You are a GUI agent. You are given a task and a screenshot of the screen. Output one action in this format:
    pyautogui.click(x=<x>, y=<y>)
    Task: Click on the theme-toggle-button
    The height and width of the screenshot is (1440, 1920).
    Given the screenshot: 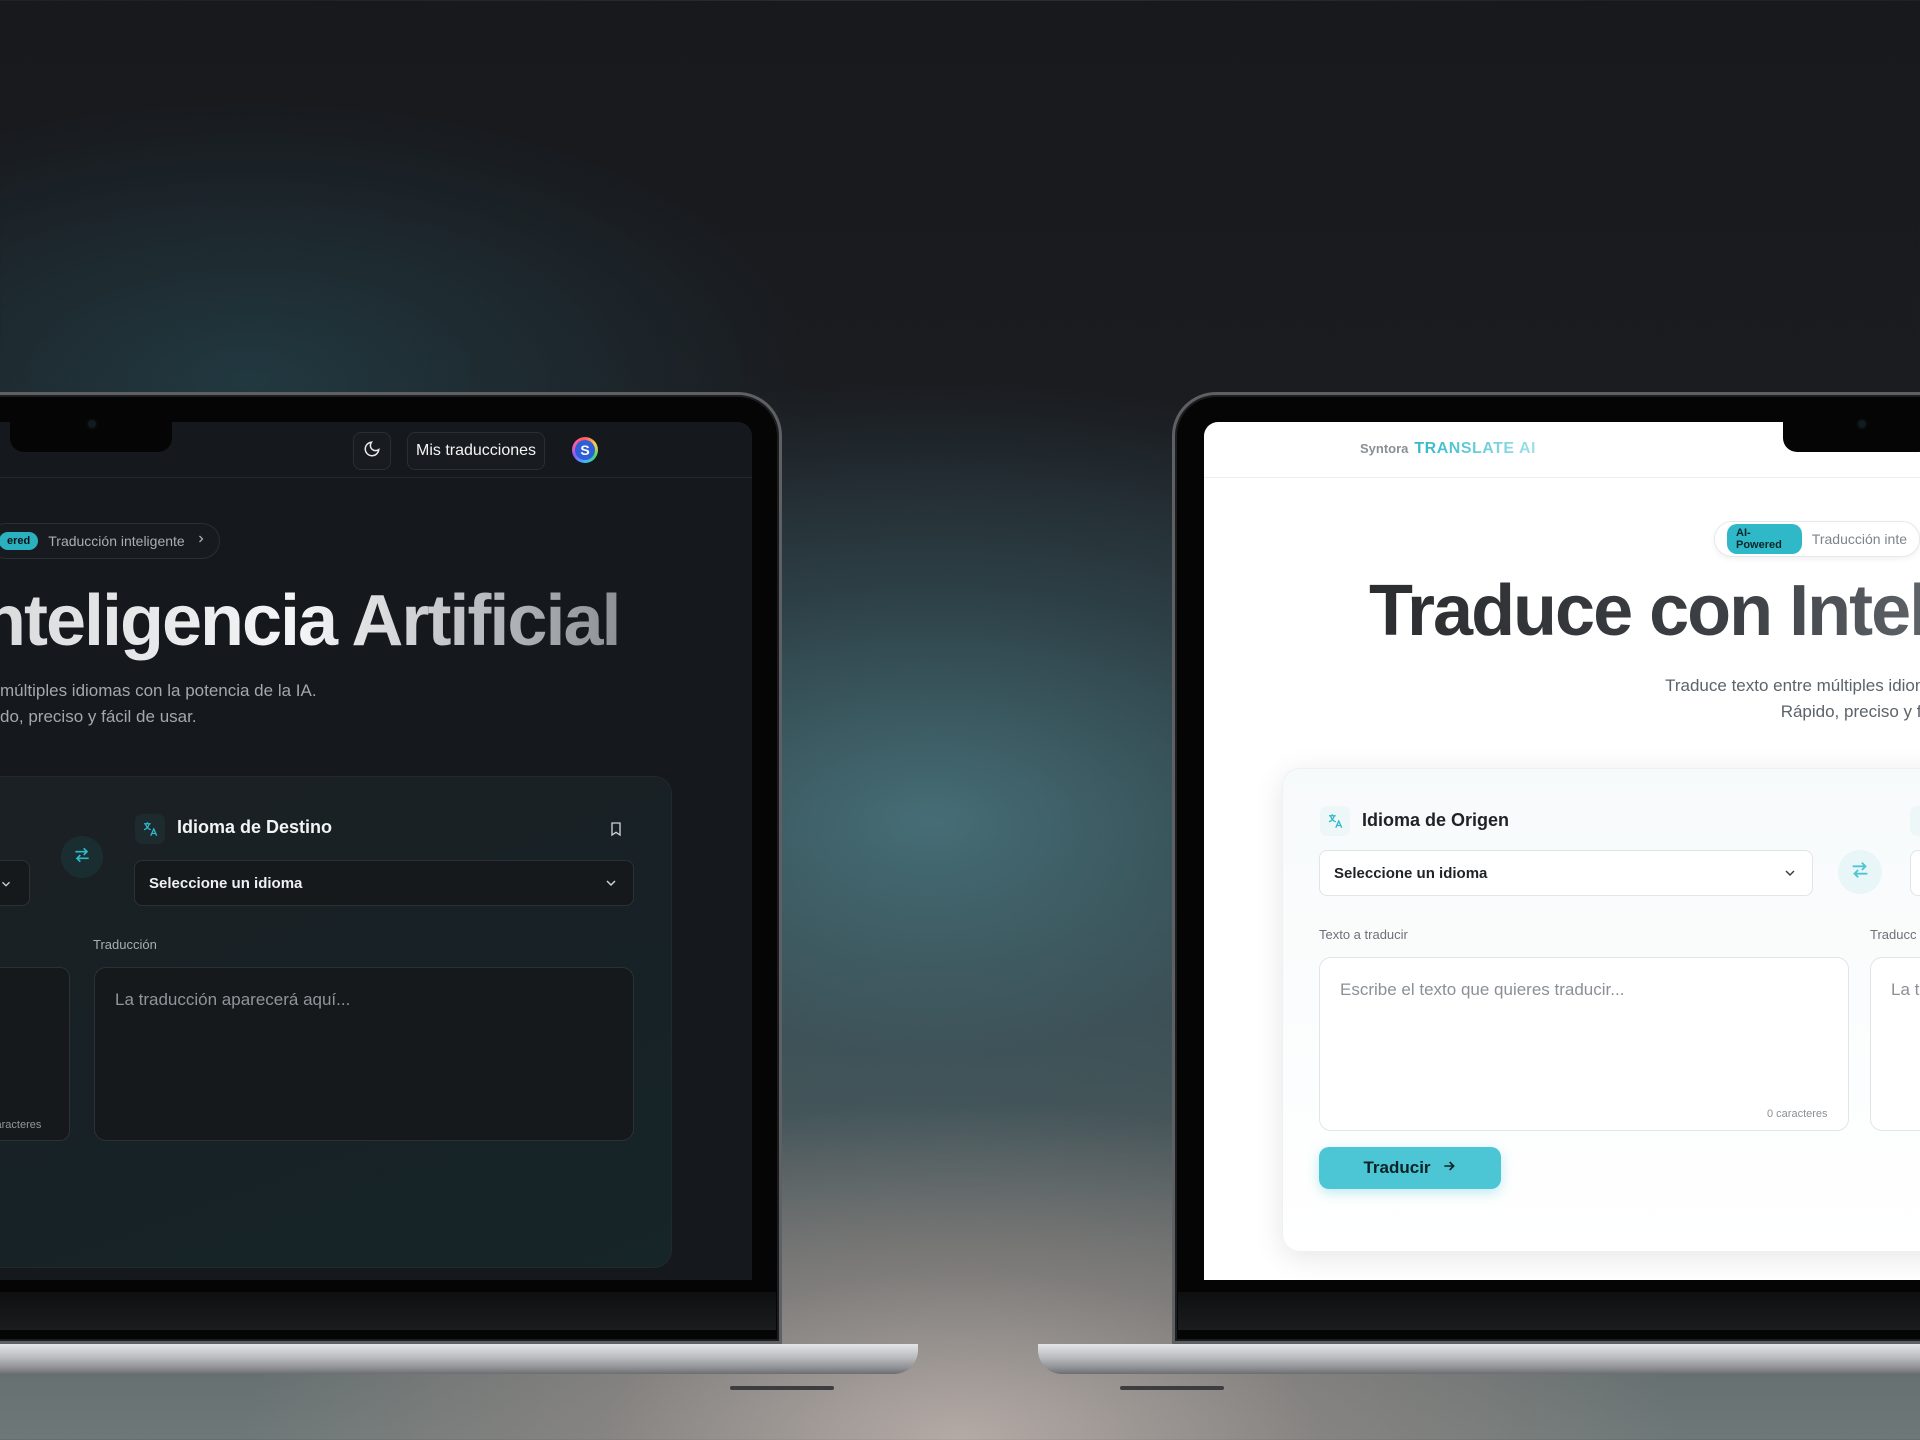 What is the action you would take?
    pyautogui.click(x=372, y=451)
    